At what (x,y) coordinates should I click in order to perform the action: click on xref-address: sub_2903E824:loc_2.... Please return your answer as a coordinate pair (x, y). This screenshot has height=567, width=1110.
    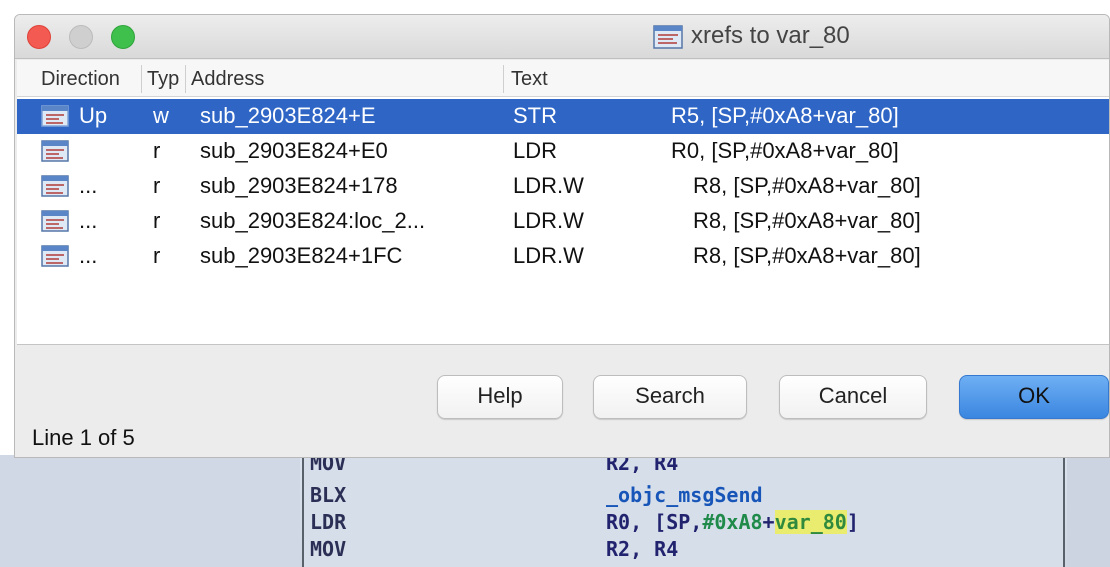
    Looking at the image, I should click on (313, 220).